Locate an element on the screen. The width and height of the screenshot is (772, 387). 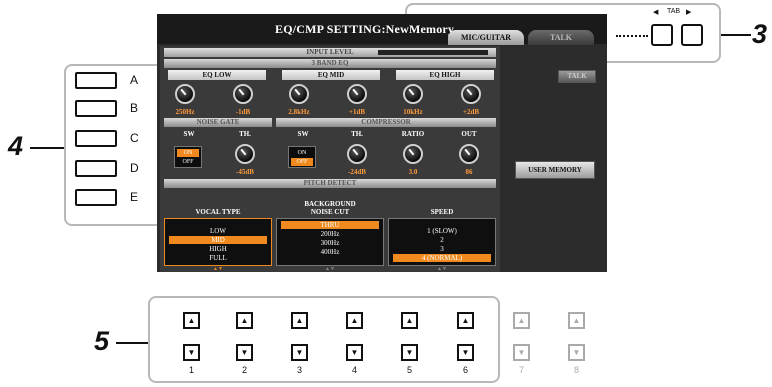
cmp-ratio-knob is located at coordinates (413, 154).